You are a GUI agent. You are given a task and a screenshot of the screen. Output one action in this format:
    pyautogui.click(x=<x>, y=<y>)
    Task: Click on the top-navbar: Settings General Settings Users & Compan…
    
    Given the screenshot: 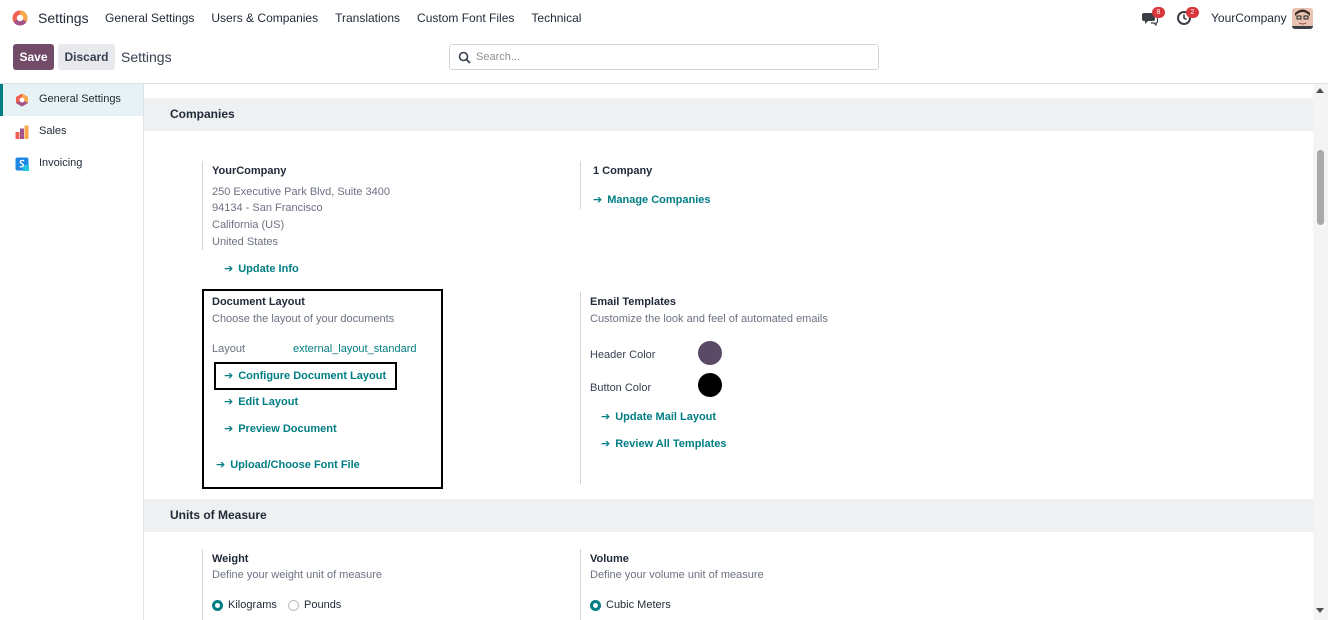 What is the action you would take?
    pyautogui.click(x=664, y=18)
    